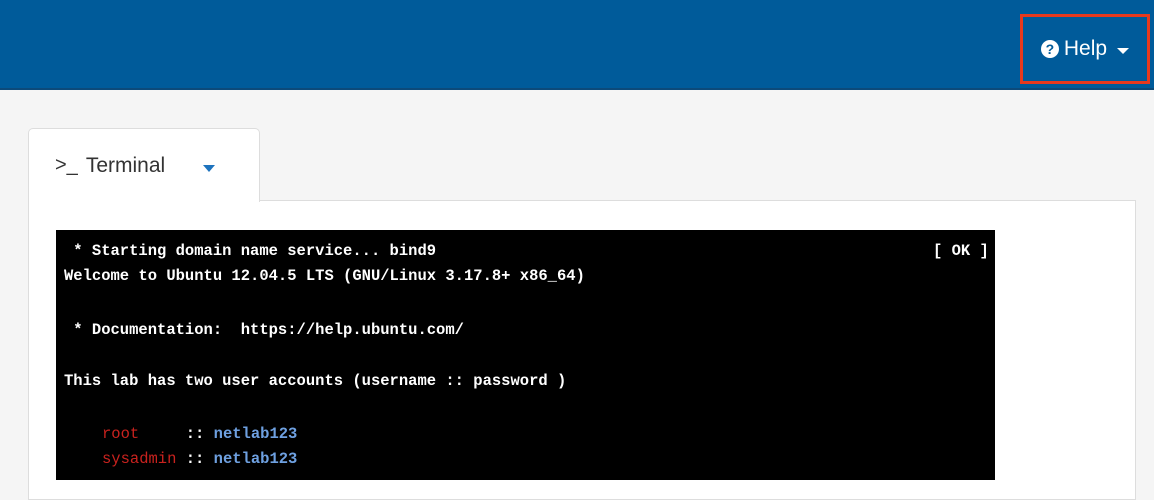 The image size is (1154, 500). Describe the element at coordinates (961, 251) in the screenshot. I see `terminal-status-ok: [ OK ]` at that location.